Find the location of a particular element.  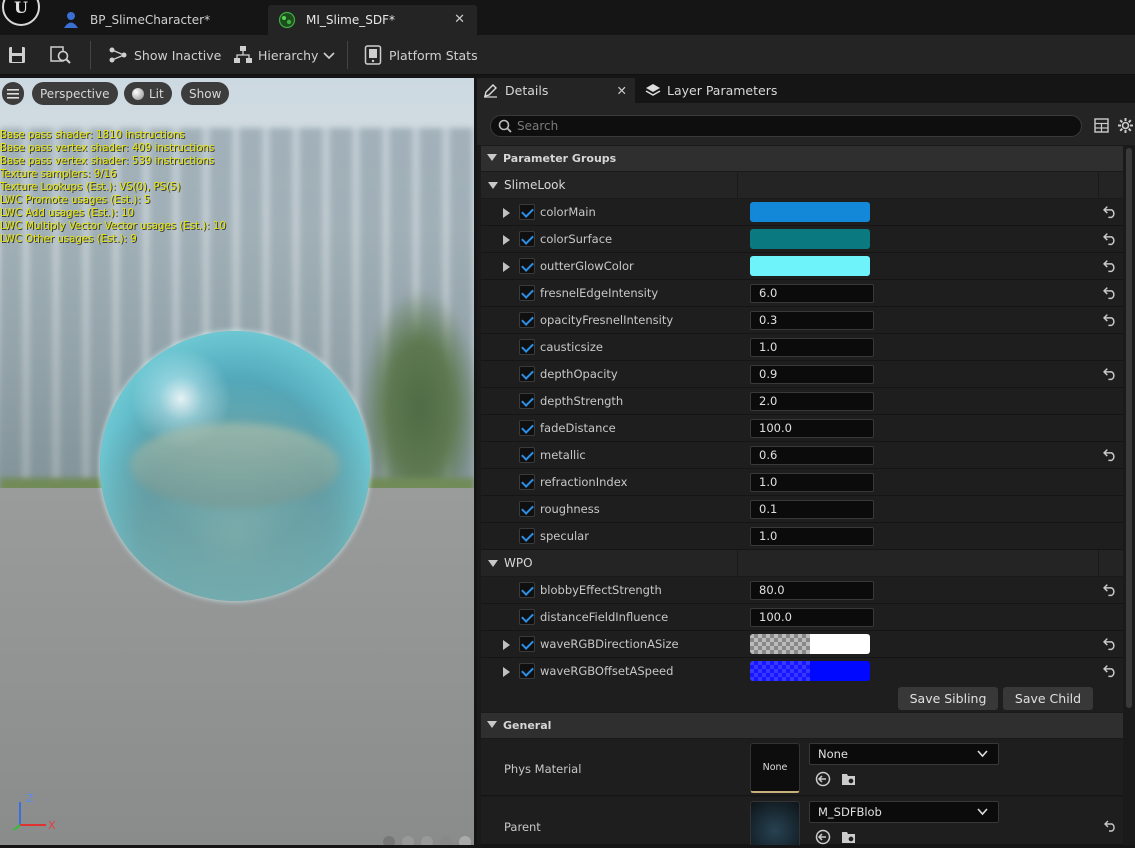

general-header: General is located at coordinates (802, 725).